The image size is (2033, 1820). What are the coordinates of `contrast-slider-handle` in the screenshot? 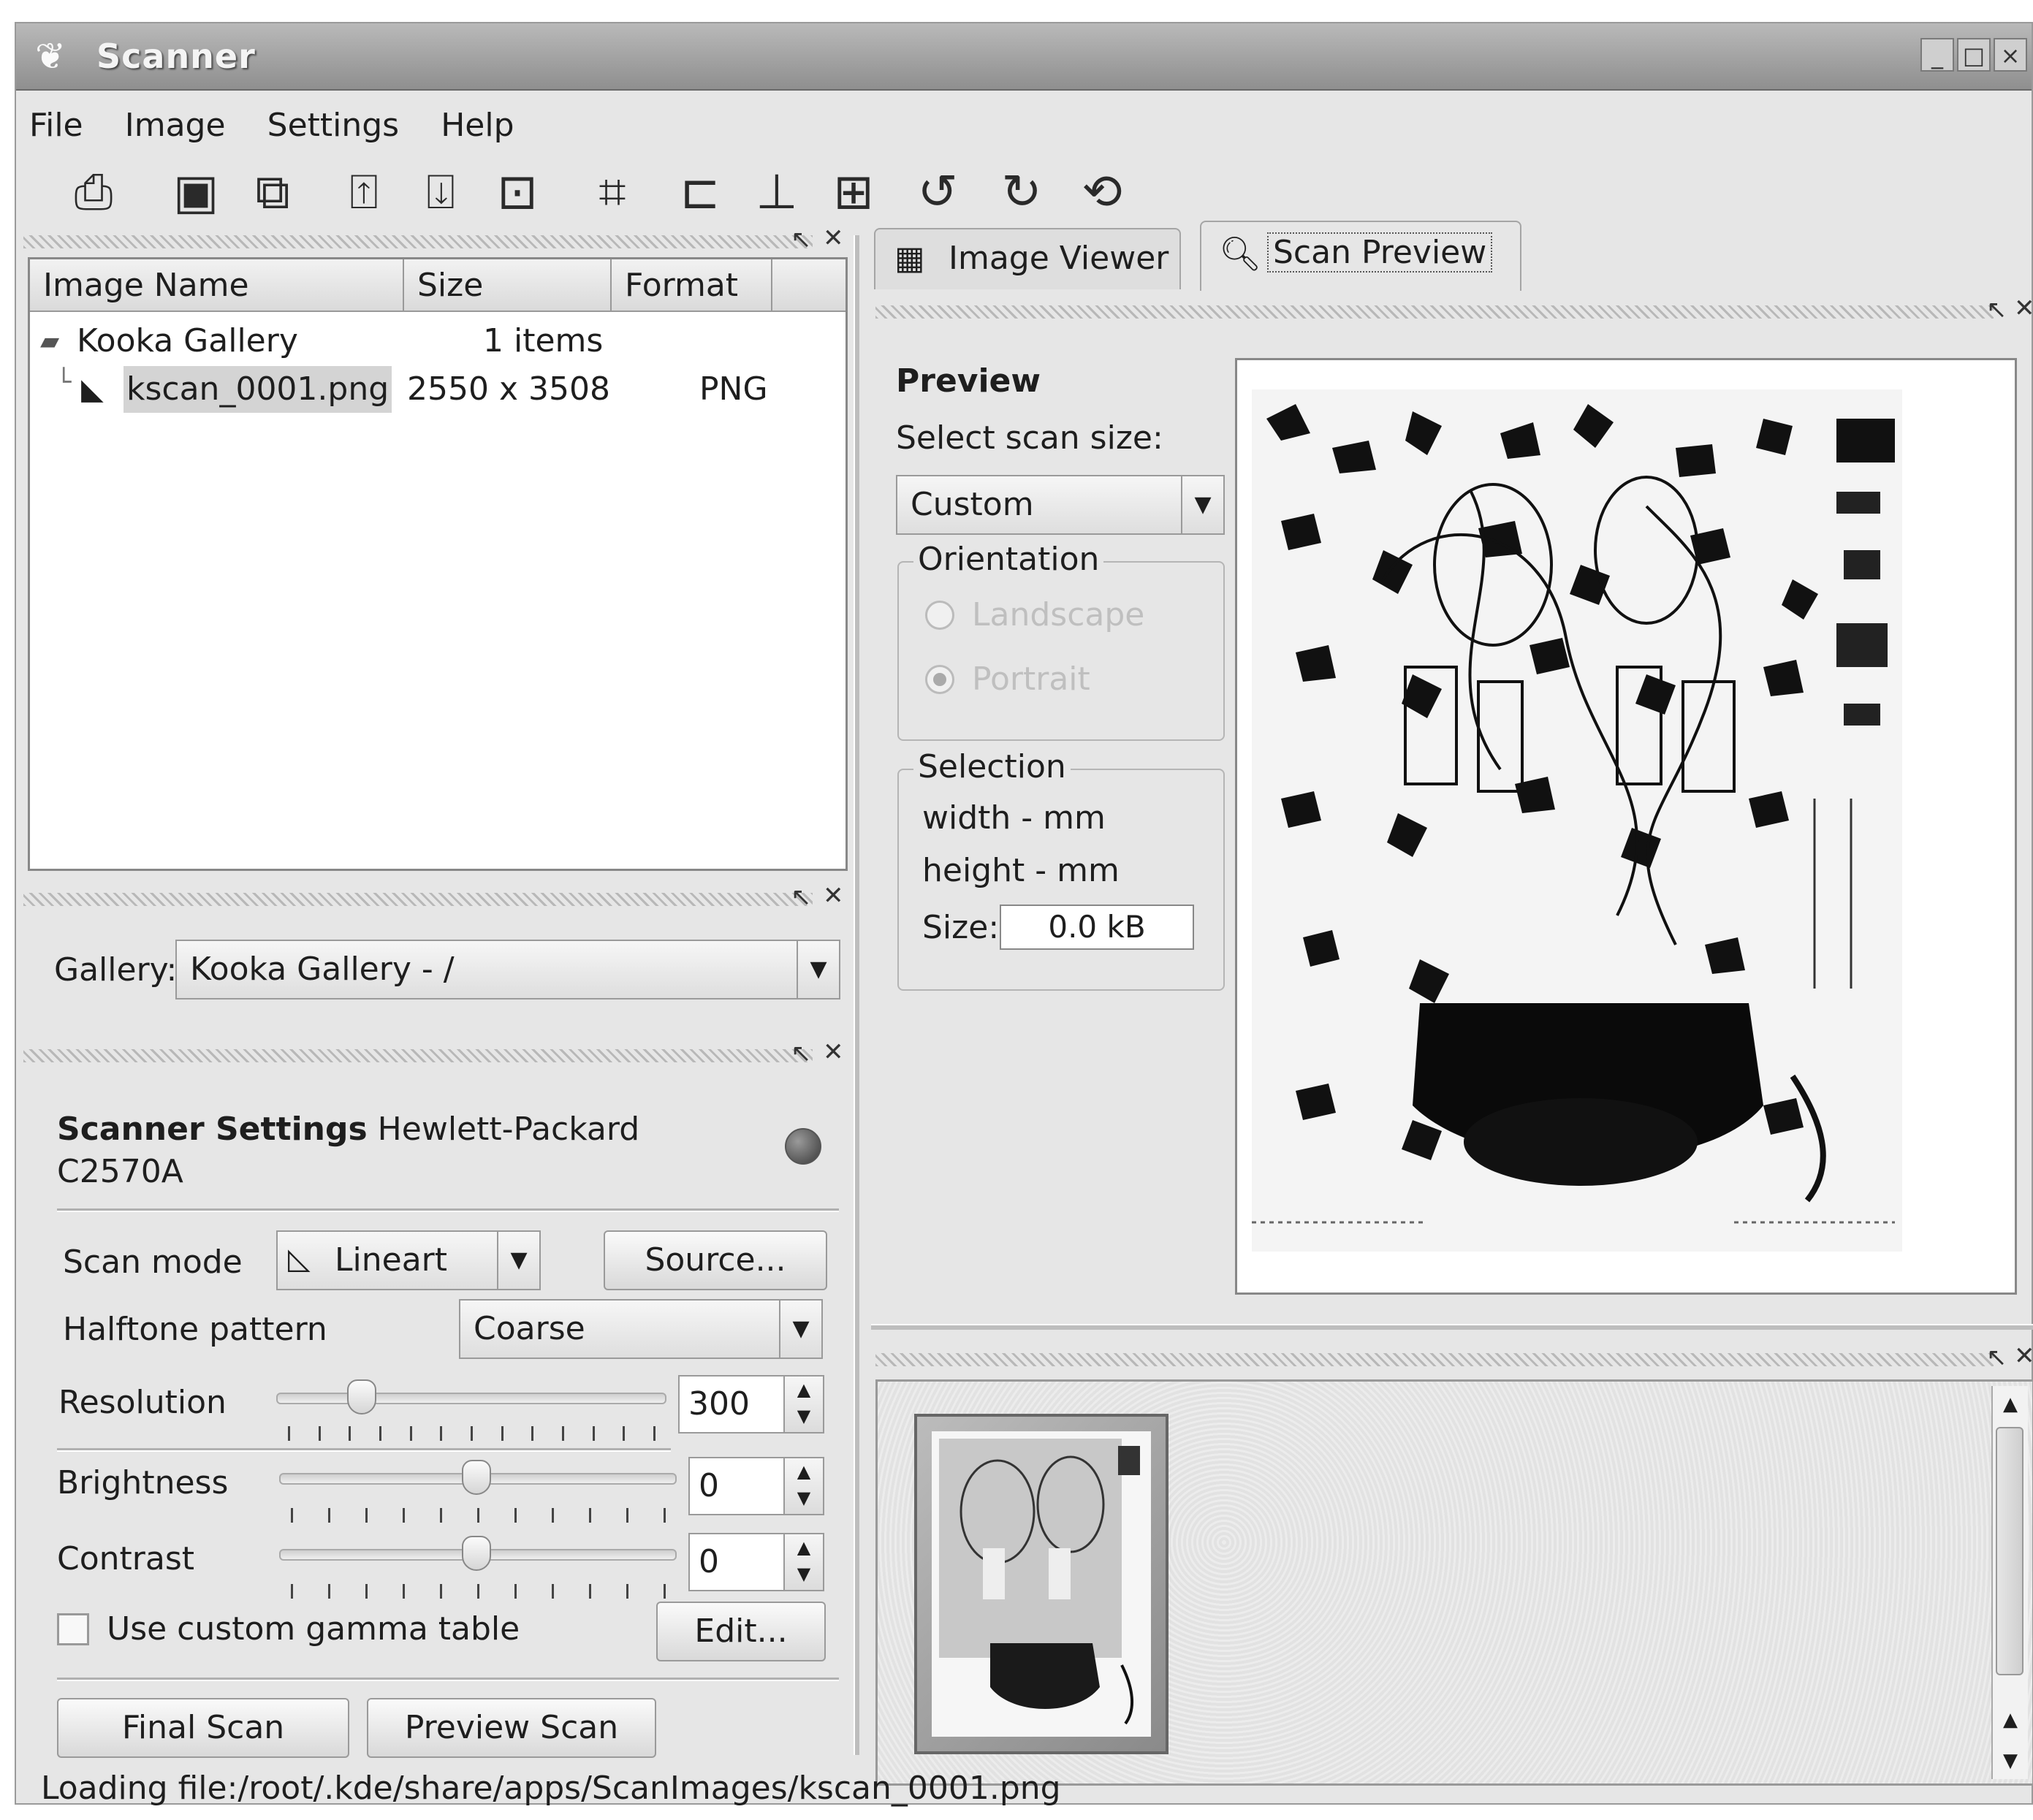 It's located at (476, 1554).